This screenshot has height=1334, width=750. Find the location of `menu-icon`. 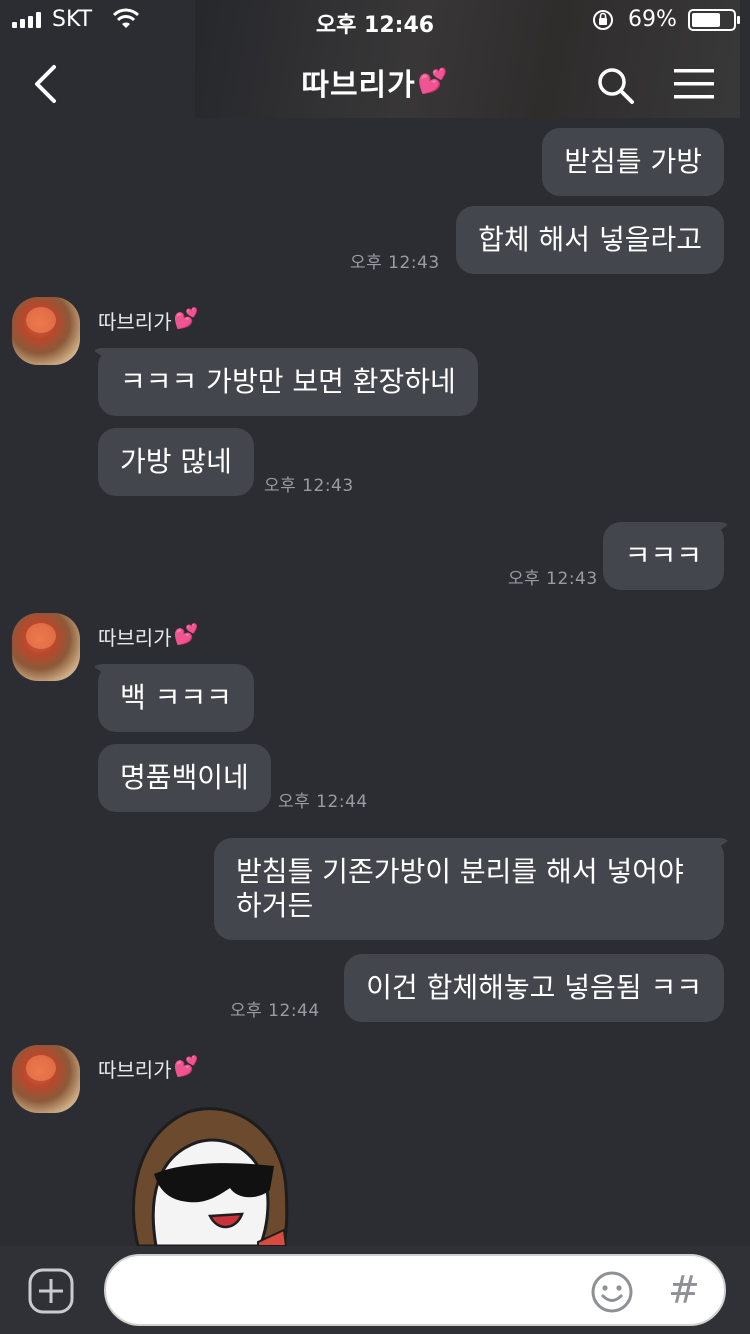

menu-icon is located at coordinates (694, 84).